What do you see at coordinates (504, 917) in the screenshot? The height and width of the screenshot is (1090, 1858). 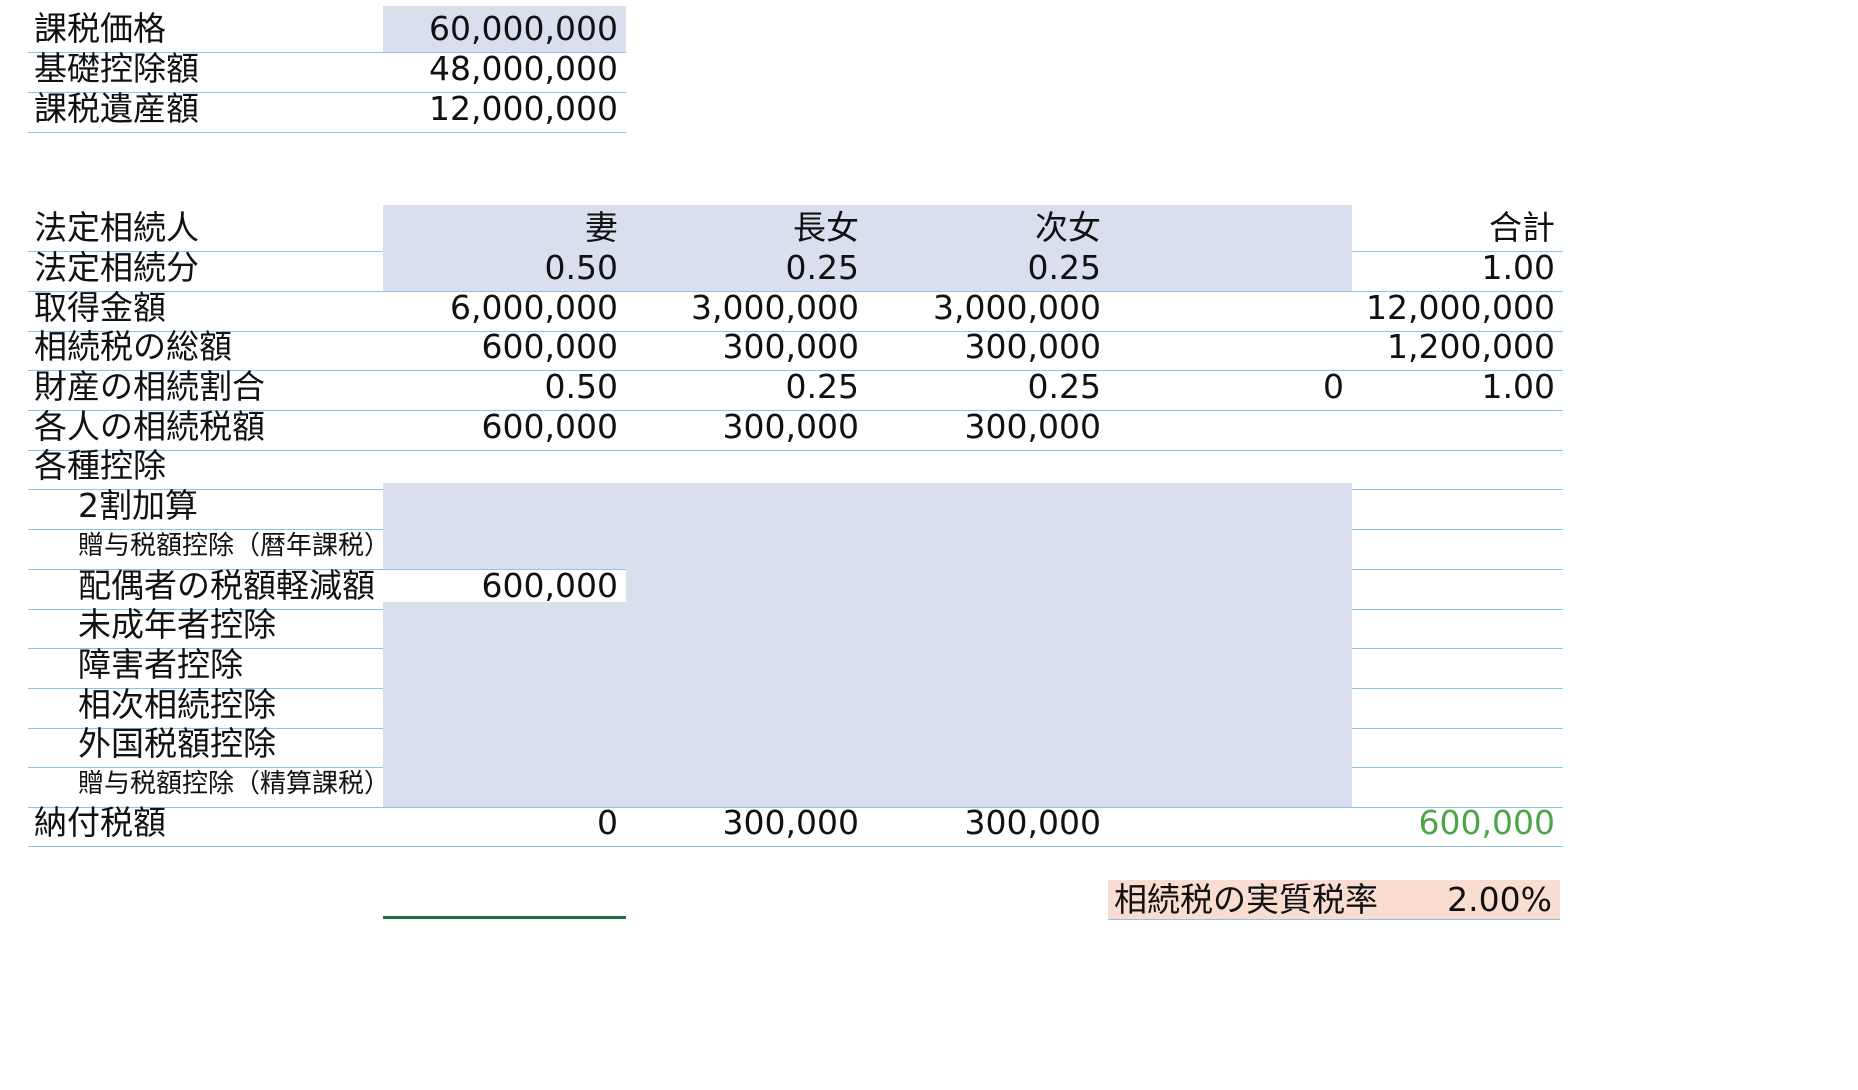 I see `selected-cell-indicator` at bounding box center [504, 917].